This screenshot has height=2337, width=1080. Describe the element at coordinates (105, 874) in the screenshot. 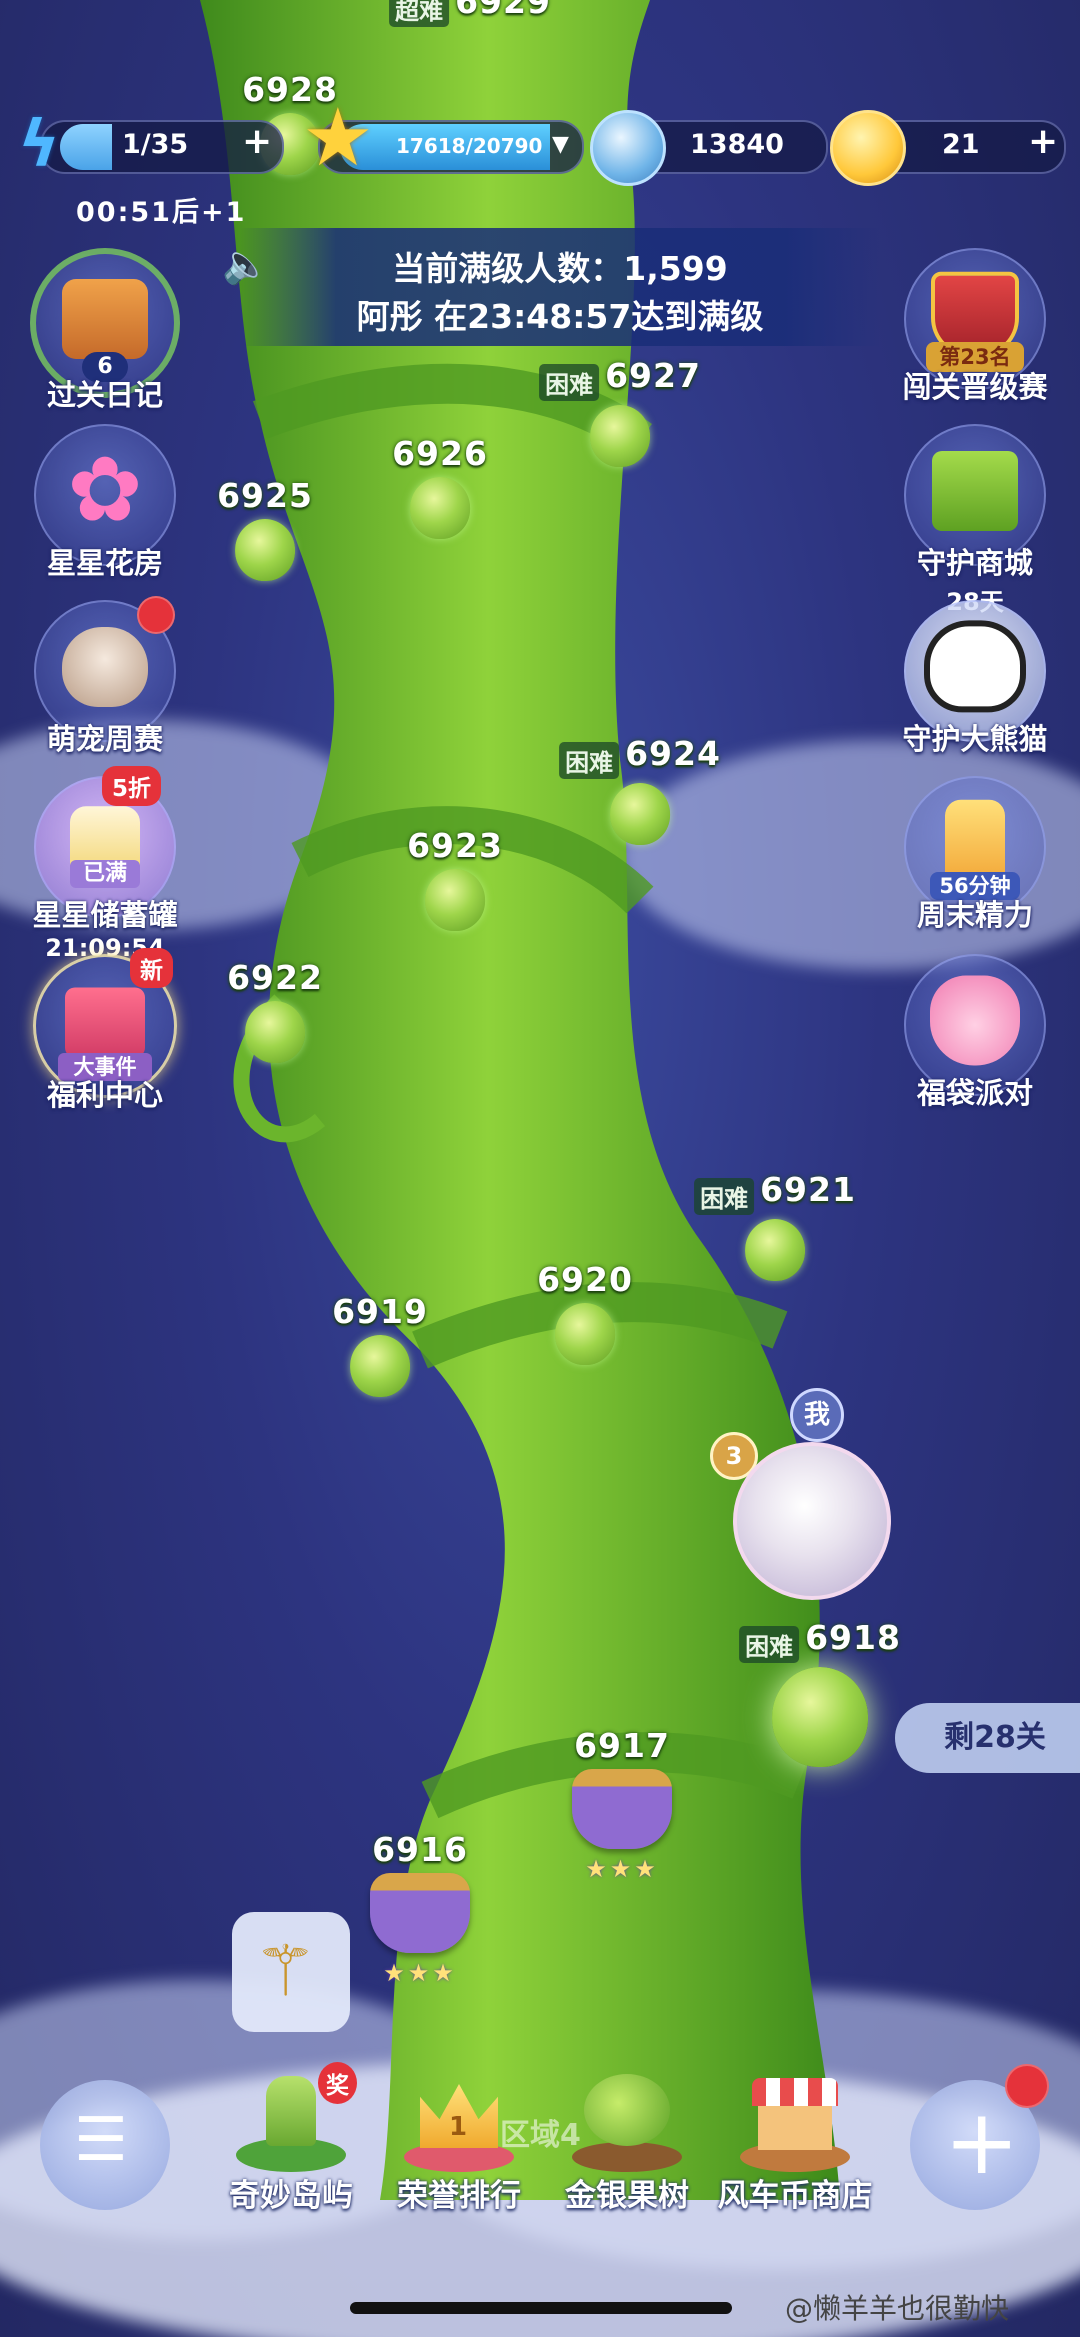

I see `bank-status: 已满` at that location.